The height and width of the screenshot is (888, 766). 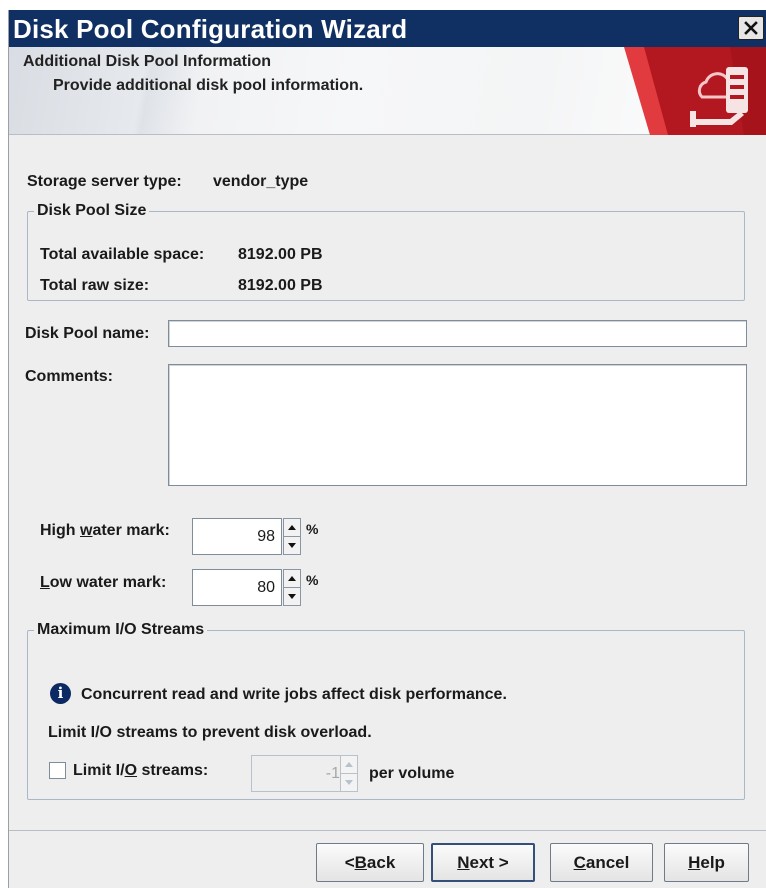 I want to click on disk-pool-size-legend: Disk Pool Size, so click(x=92, y=210).